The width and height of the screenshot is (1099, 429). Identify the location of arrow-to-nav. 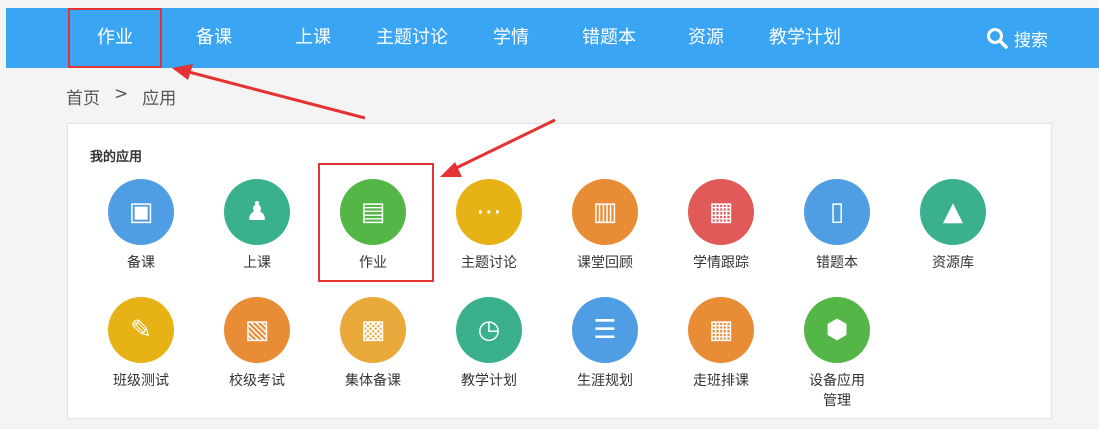
(275, 94).